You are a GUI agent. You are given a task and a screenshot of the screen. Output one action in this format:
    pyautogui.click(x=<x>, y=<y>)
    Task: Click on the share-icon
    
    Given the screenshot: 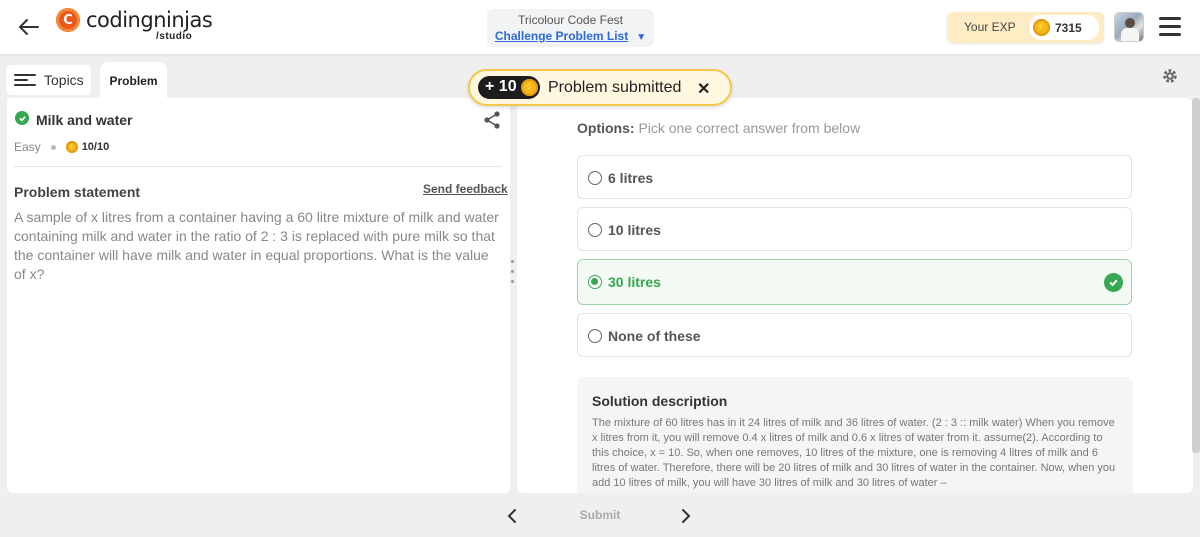 What is the action you would take?
    pyautogui.click(x=492, y=120)
    